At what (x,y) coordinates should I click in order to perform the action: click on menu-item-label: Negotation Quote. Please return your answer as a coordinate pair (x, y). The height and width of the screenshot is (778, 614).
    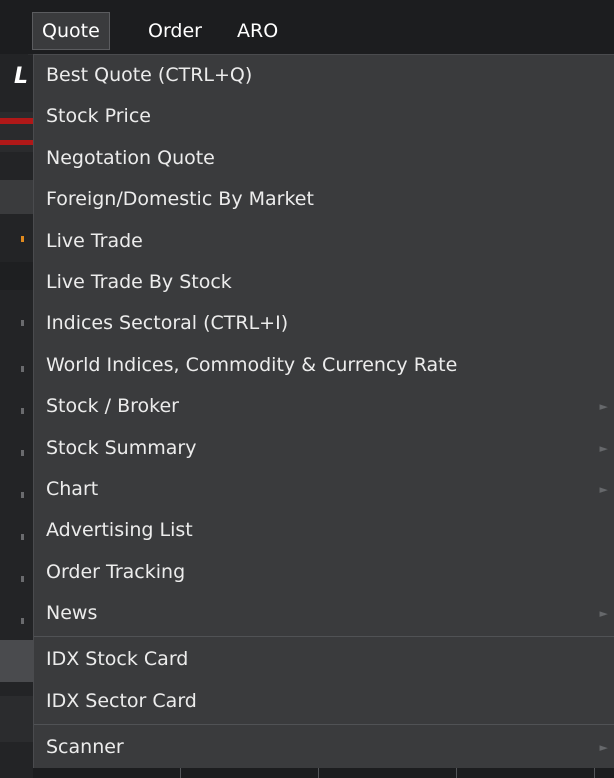
    Looking at the image, I should click on (130, 157).